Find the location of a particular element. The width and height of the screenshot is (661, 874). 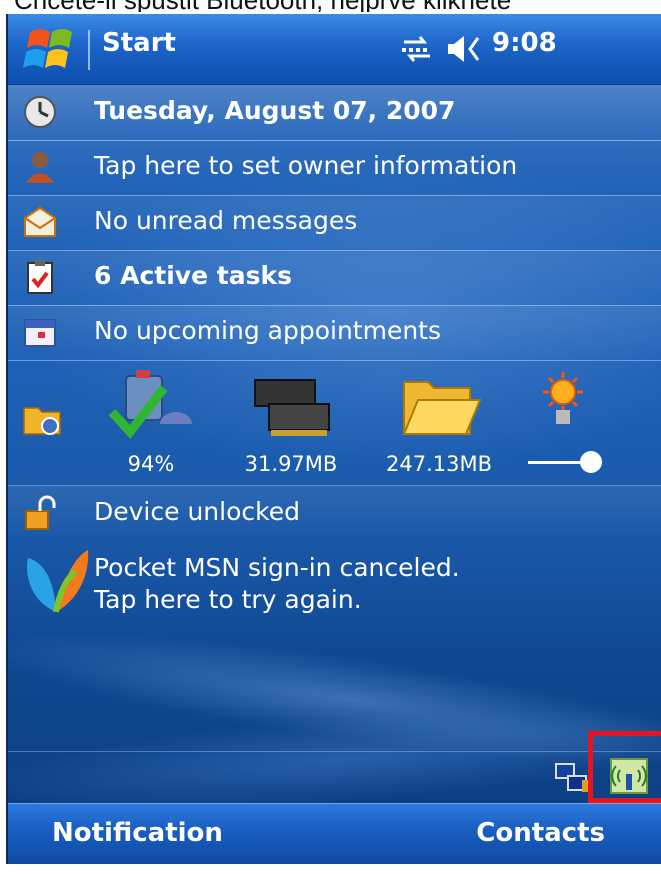

battery-status: 94% is located at coordinates (151, 422).